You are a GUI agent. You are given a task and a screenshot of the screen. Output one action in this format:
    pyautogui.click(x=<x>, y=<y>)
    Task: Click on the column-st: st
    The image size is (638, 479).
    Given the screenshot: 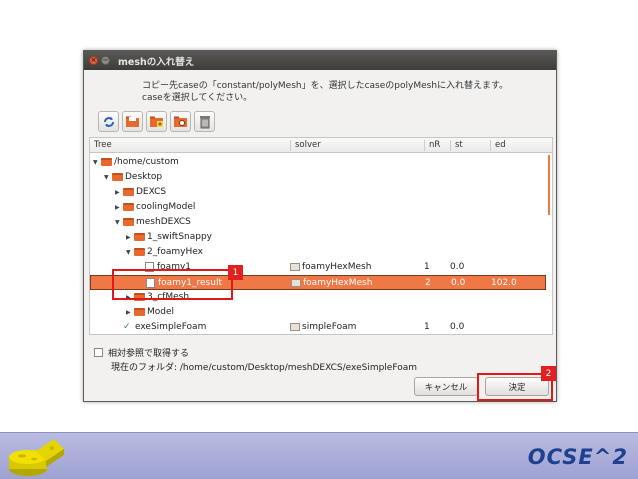 What is the action you would take?
    pyautogui.click(x=459, y=145)
    